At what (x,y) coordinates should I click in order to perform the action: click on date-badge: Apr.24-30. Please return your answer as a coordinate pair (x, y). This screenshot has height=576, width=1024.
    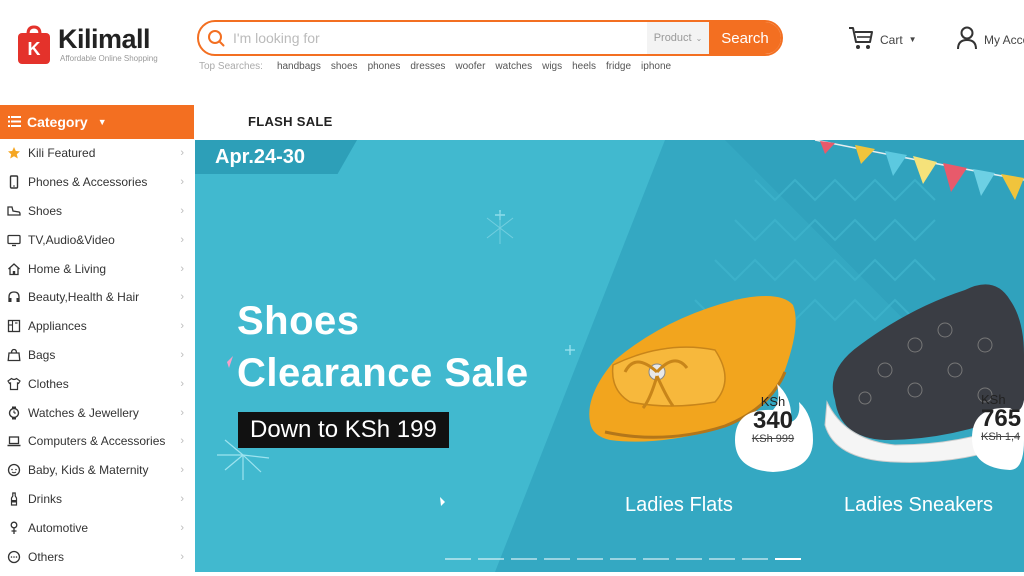
    Looking at the image, I should click on (276, 157).